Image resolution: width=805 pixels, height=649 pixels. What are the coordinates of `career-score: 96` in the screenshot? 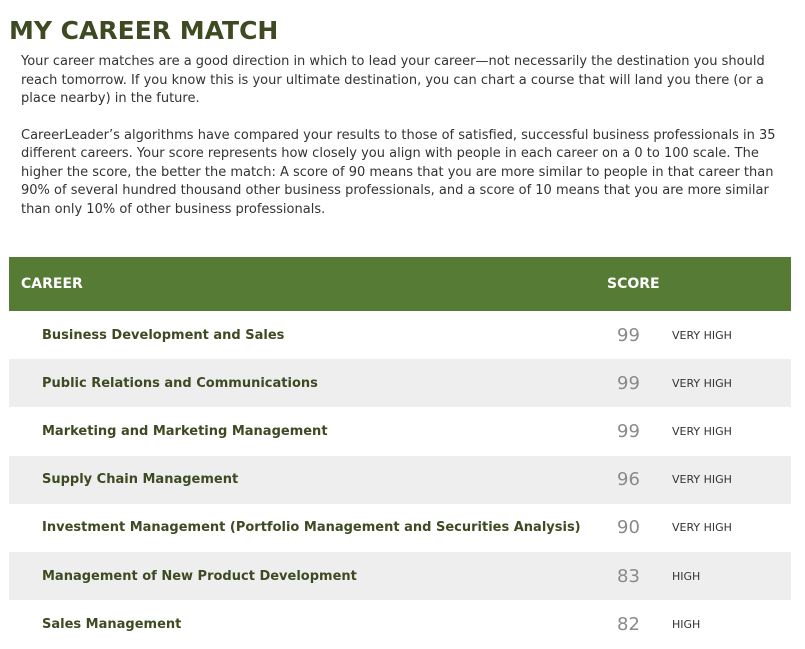 It's located at (628, 480).